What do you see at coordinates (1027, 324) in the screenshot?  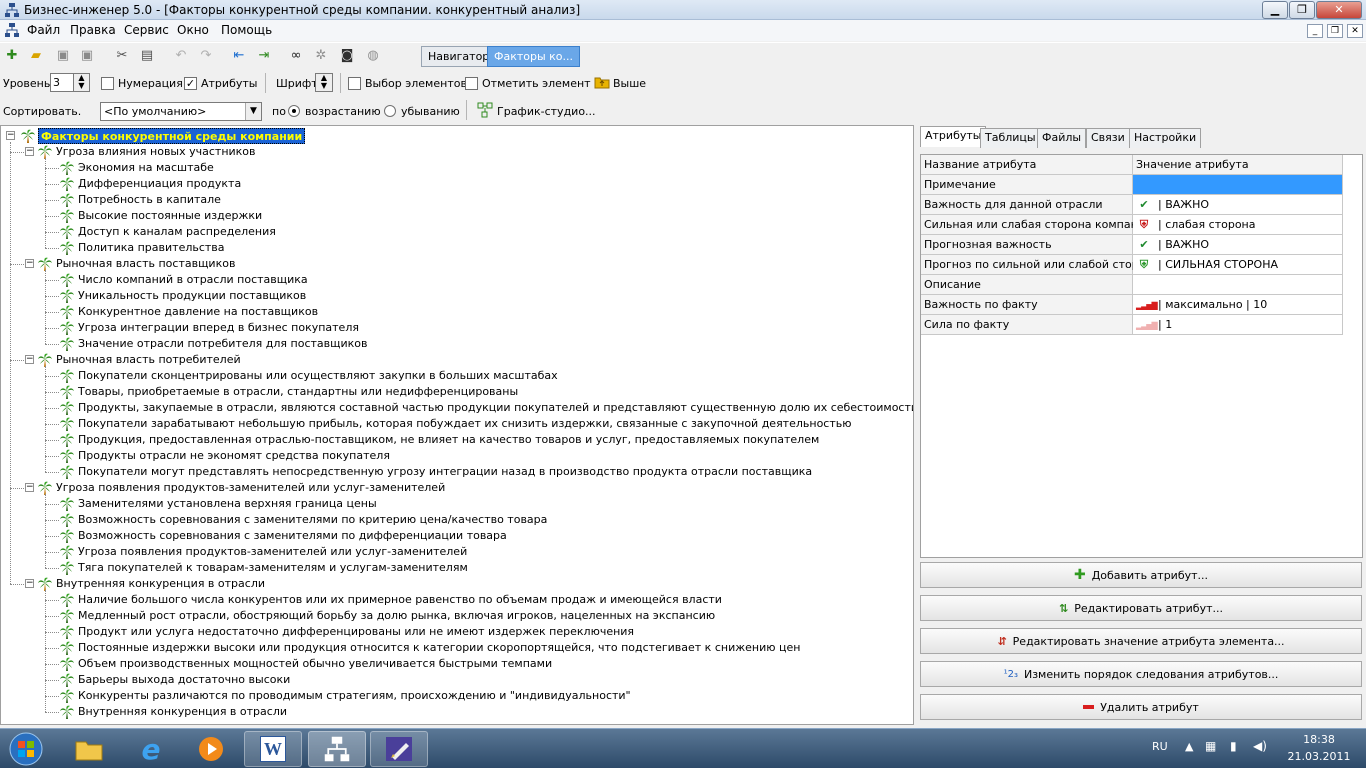 I see `attribute-name: Сила по факту` at bounding box center [1027, 324].